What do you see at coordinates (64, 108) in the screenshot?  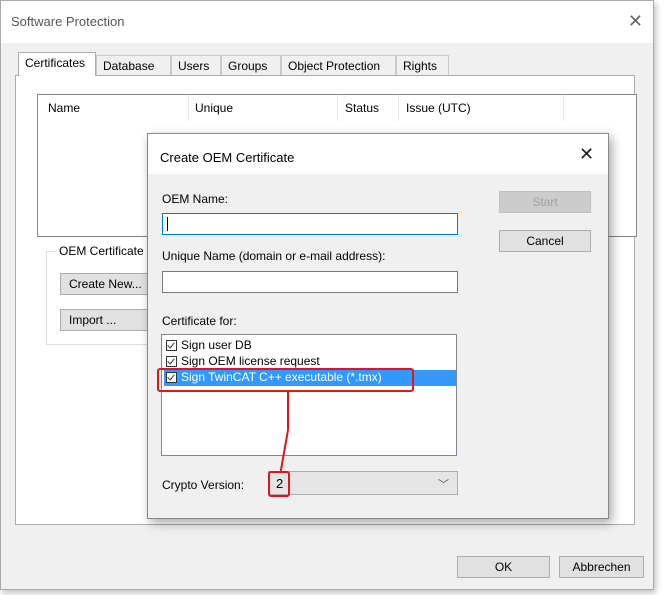 I see `column-header-name: Name` at bounding box center [64, 108].